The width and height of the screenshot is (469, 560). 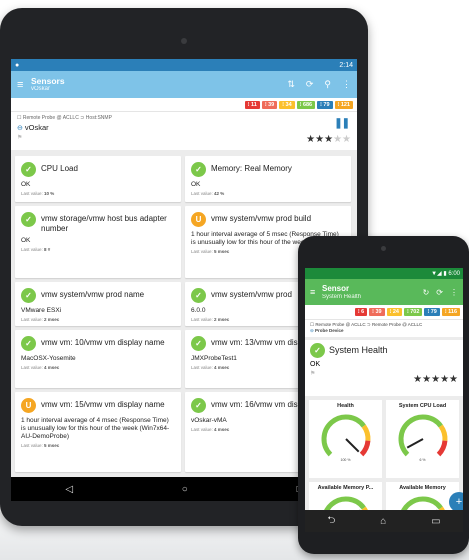 I want to click on flag-icon: ⚑, so click(x=184, y=137).